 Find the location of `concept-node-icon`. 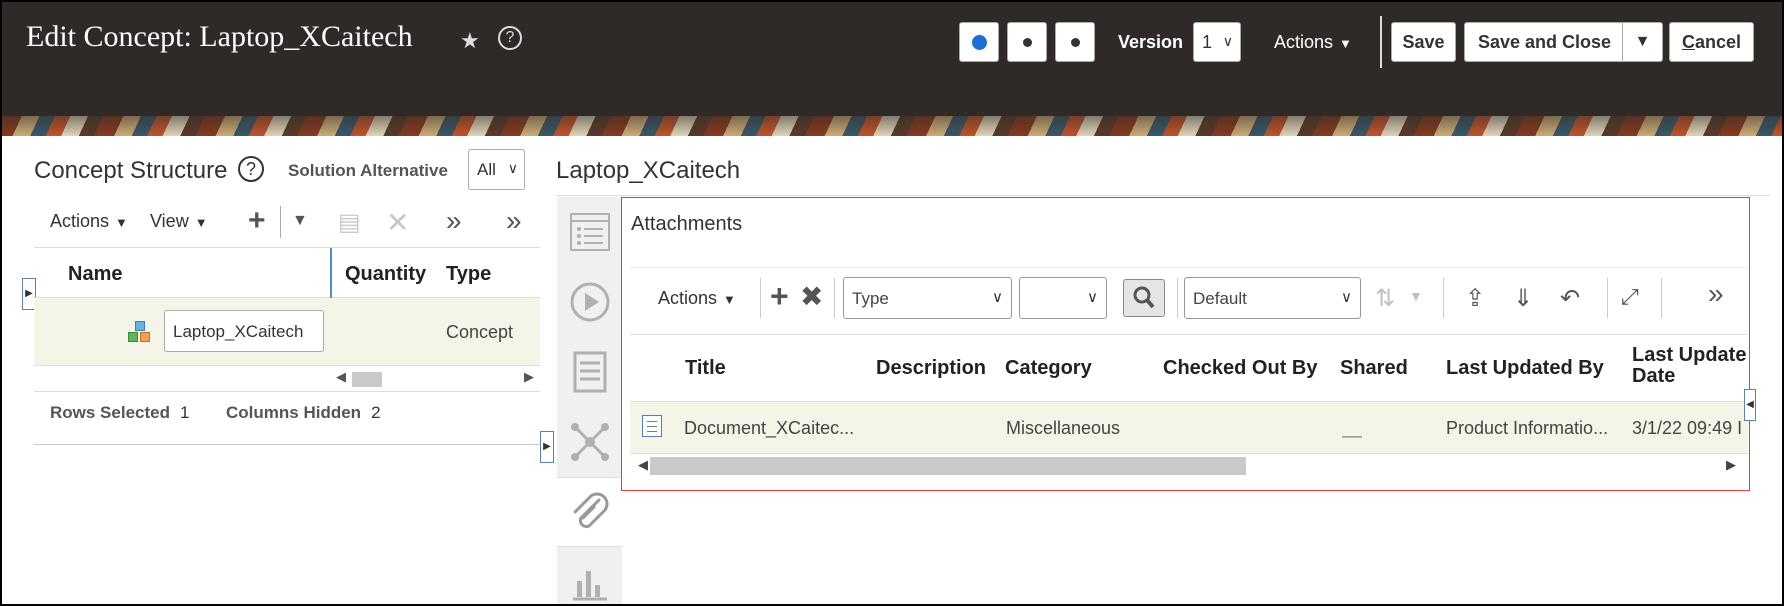

concept-node-icon is located at coordinates (140, 333).